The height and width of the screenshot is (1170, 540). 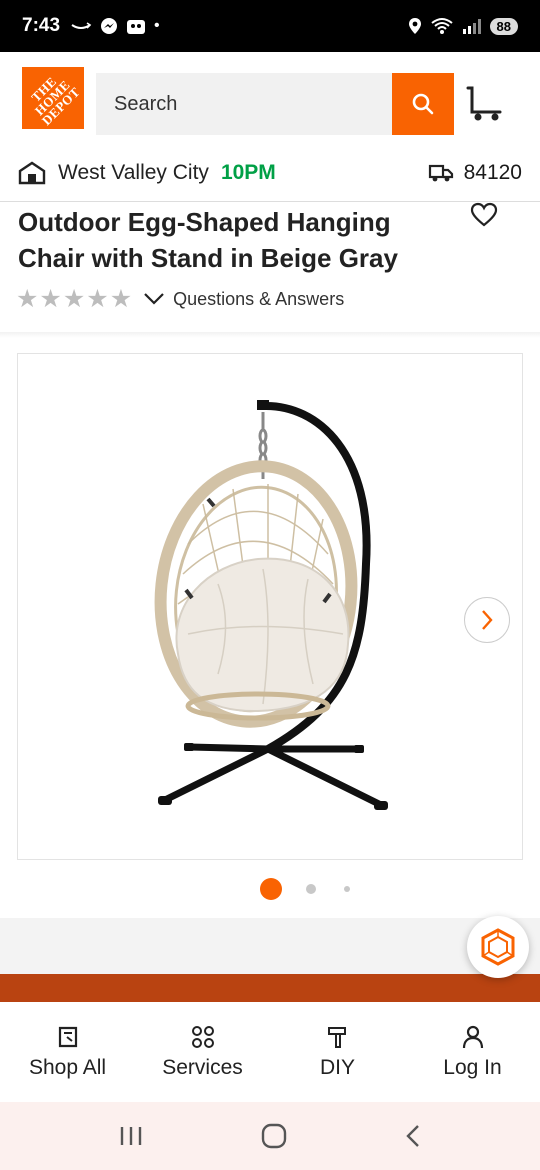 I want to click on zip-code: 84120, so click(x=492, y=172).